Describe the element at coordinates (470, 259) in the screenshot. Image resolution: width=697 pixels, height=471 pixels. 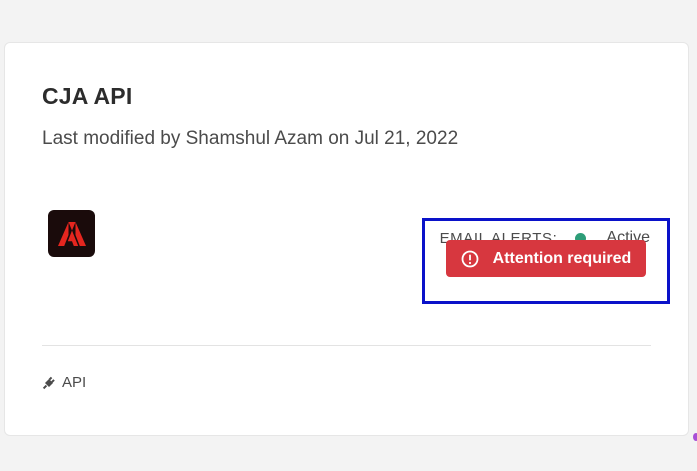
I see `alert-circle-icon` at that location.